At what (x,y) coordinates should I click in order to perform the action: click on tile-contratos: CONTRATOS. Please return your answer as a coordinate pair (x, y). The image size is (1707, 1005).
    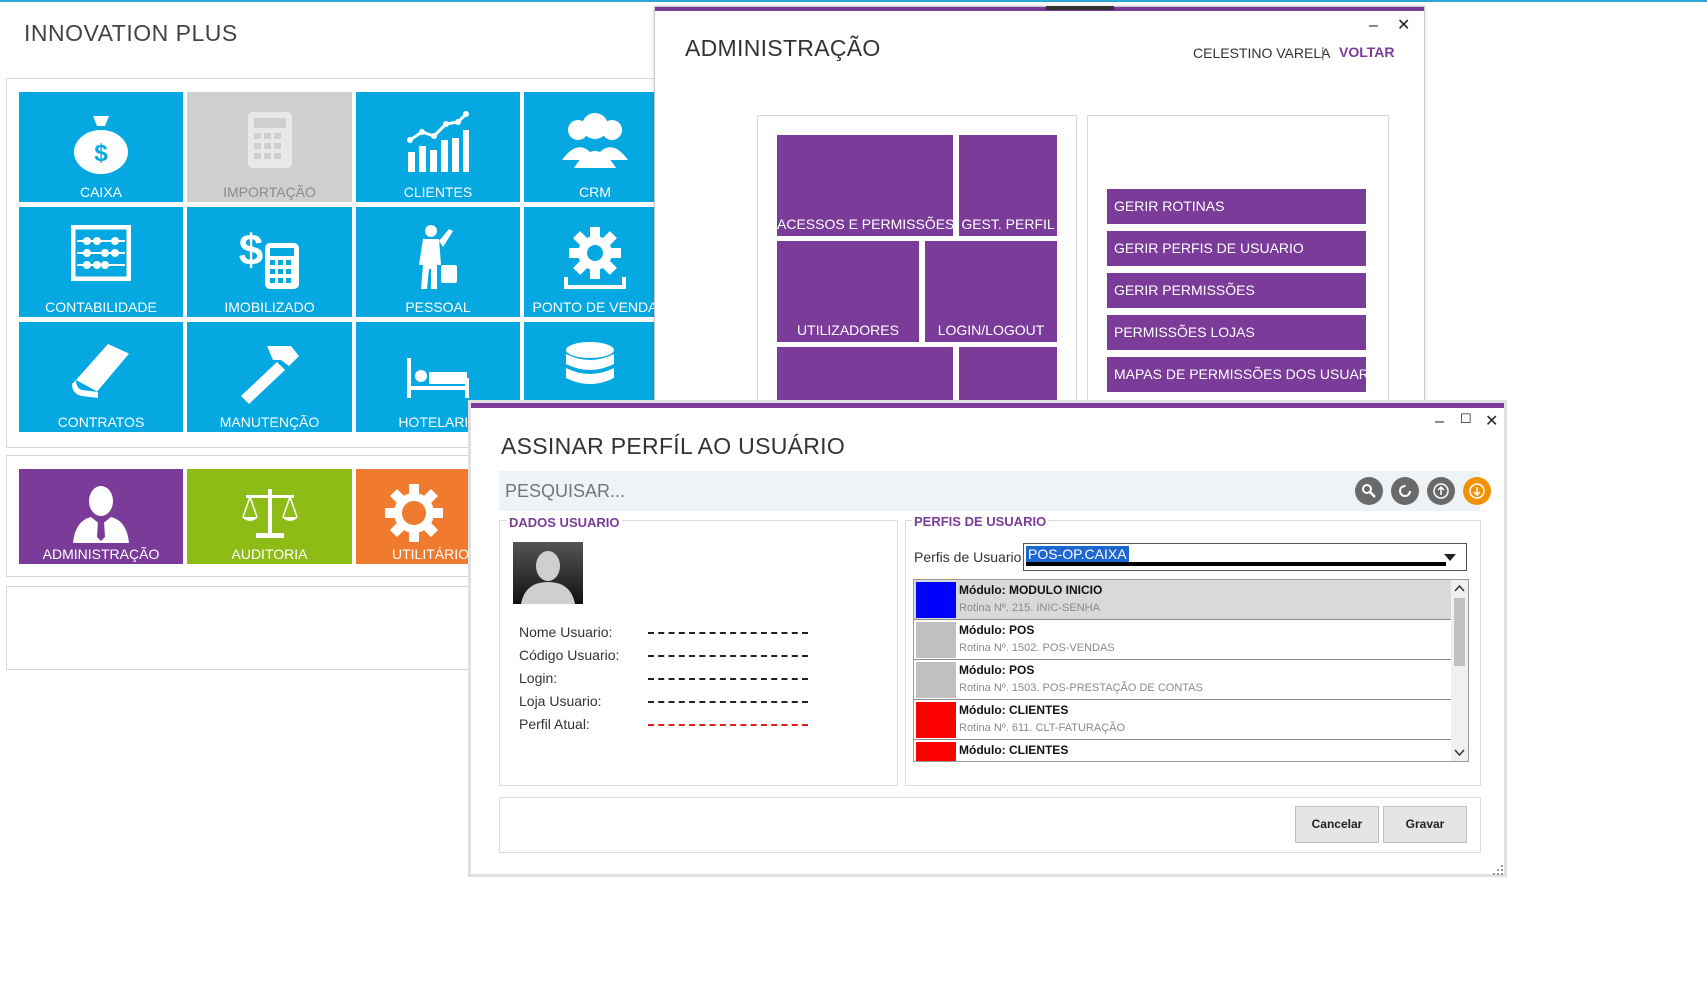
    Looking at the image, I should click on (101, 377).